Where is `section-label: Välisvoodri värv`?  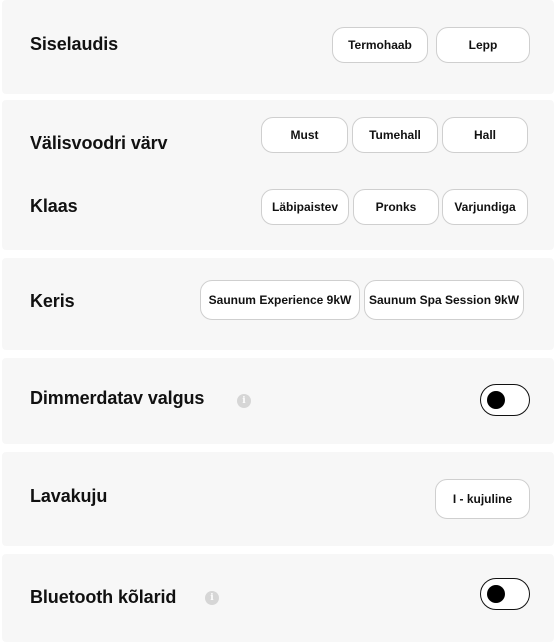 section-label: Välisvoodri värv is located at coordinates (99, 143).